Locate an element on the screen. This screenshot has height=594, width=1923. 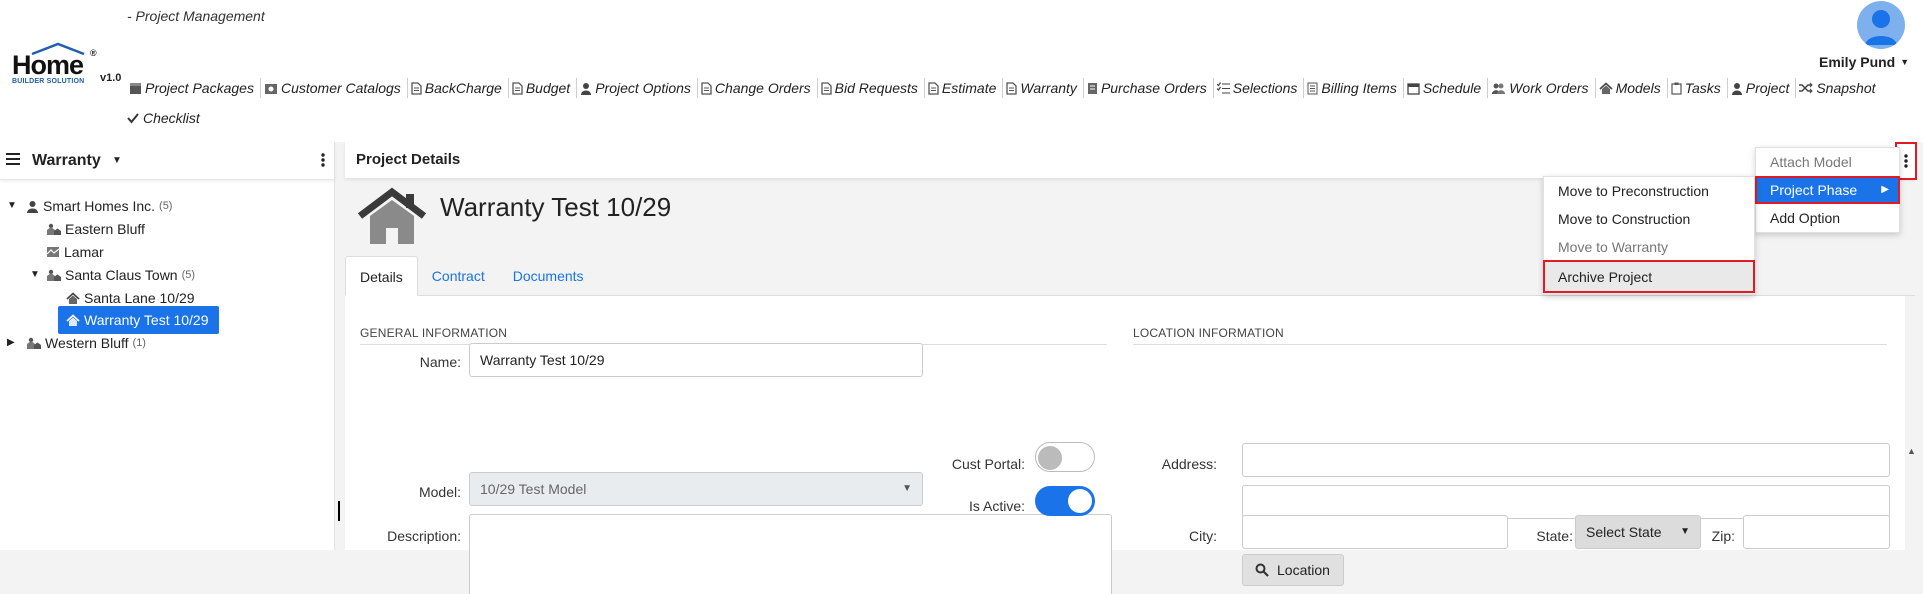
city-label: City: is located at coordinates (1203, 536).